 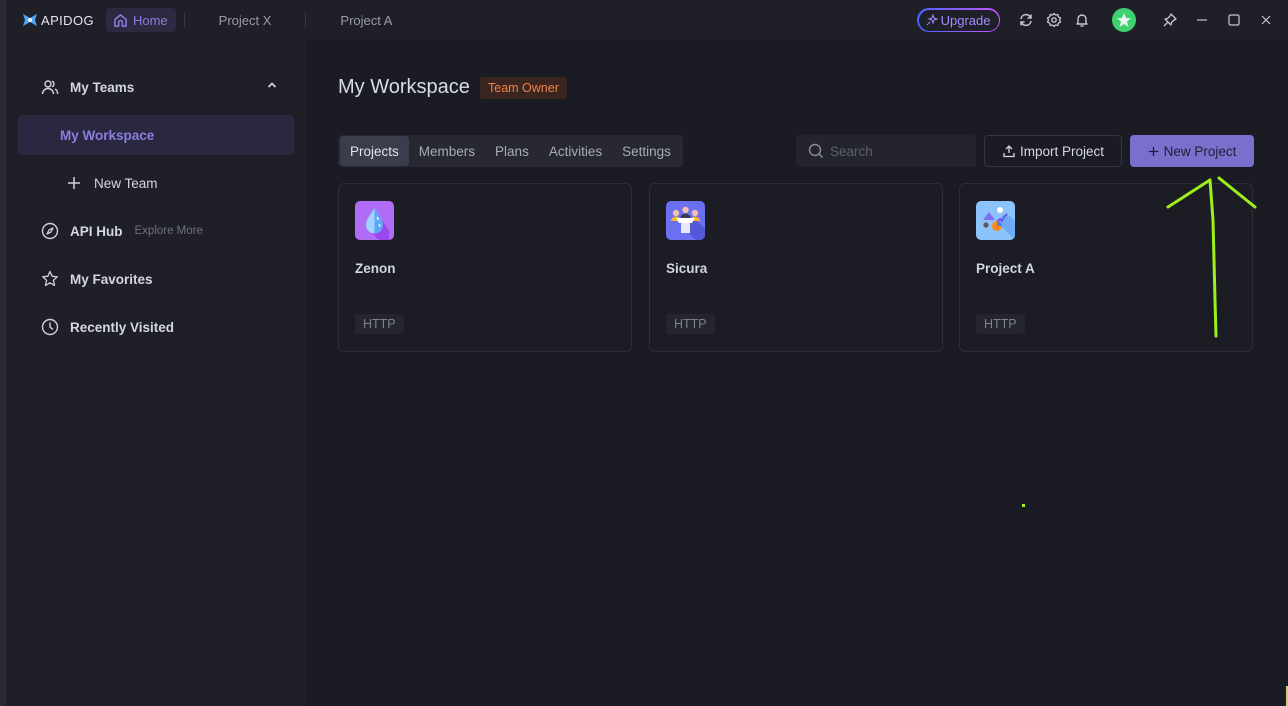 I want to click on compass-icon, so click(x=50, y=231).